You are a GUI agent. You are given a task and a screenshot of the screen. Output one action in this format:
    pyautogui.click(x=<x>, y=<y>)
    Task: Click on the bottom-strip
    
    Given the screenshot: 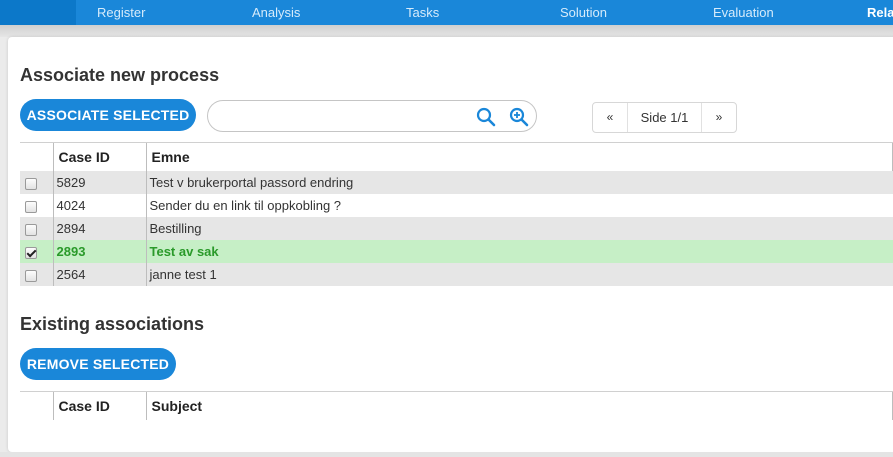 What is the action you would take?
    pyautogui.click(x=446, y=454)
    